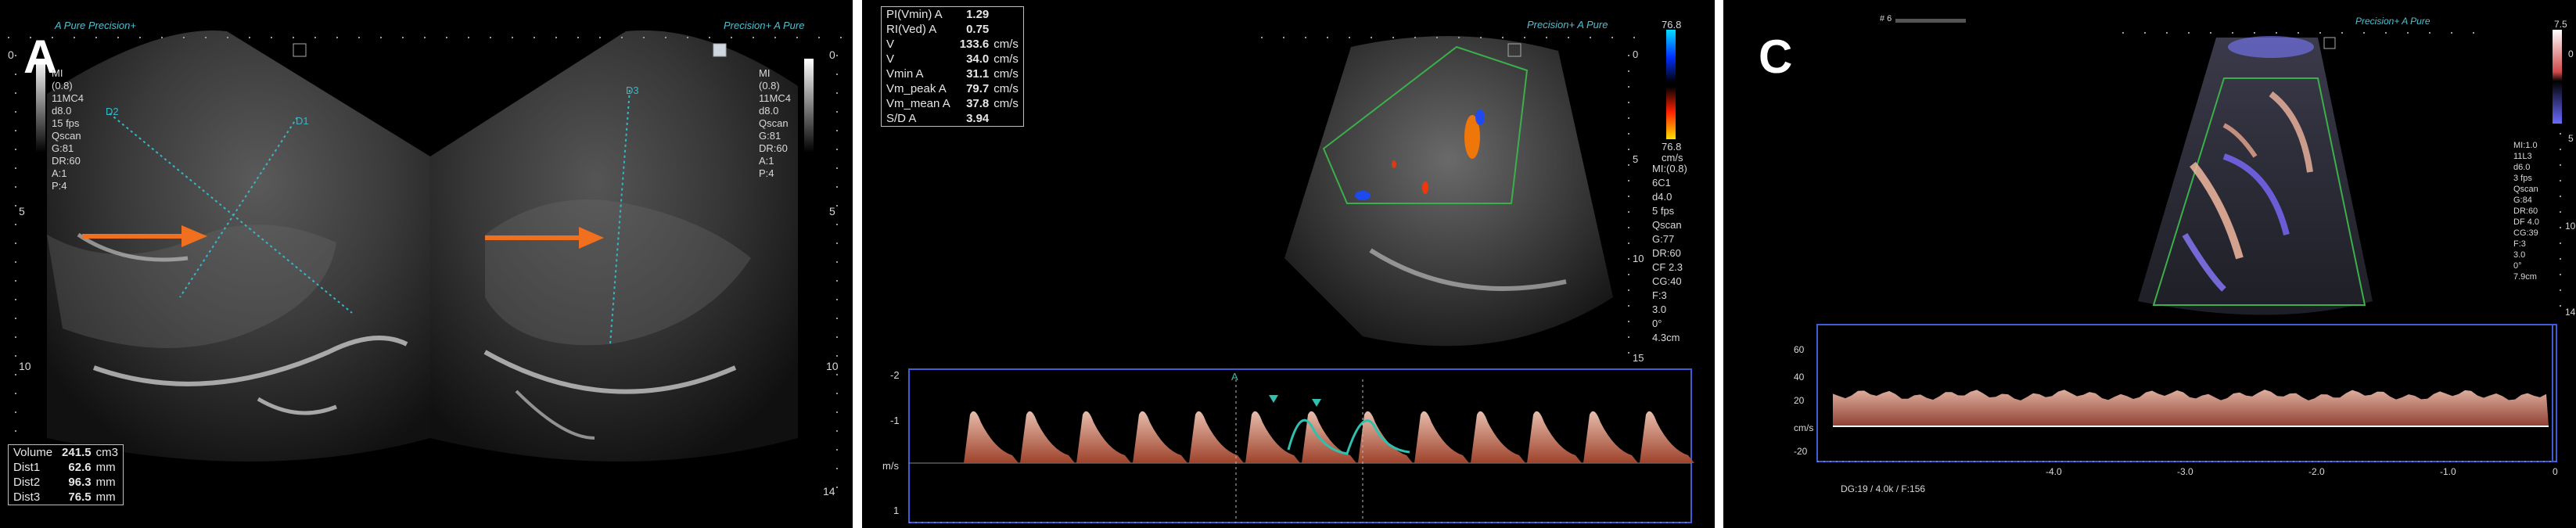 The image size is (2576, 528). I want to click on measurement-row: V 34.0 cm/s, so click(953, 59).